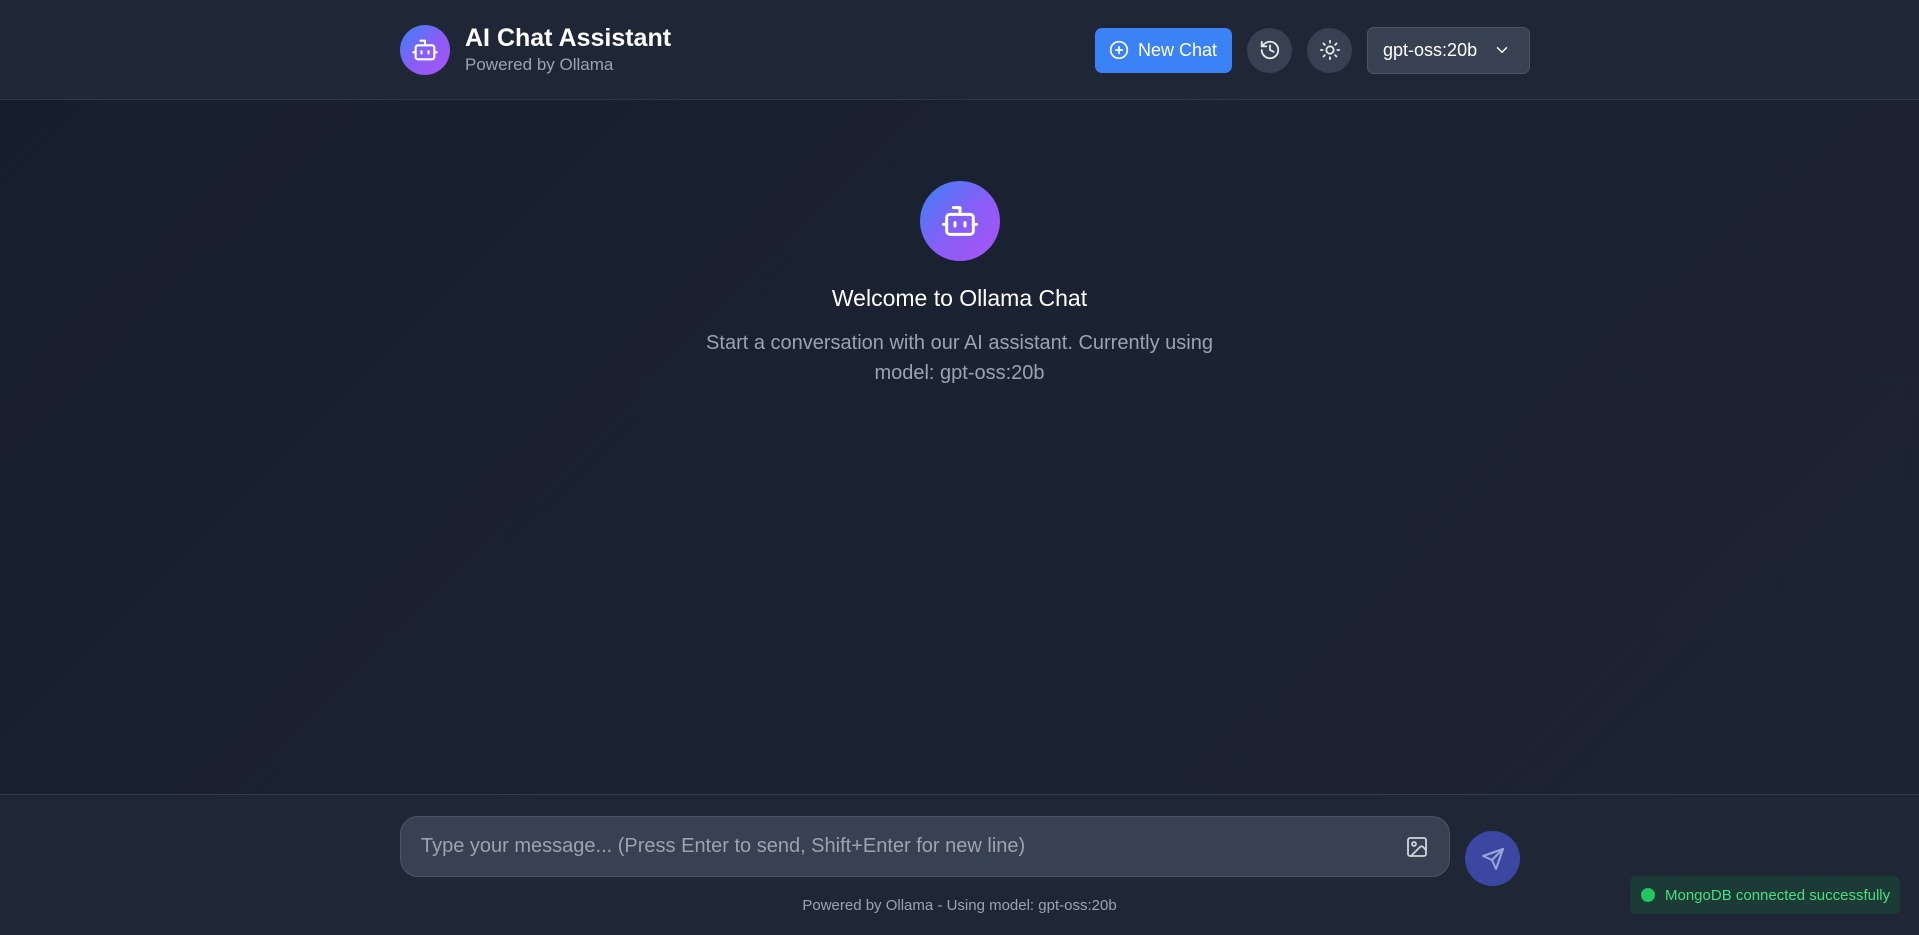  I want to click on history-icon, so click(1270, 50).